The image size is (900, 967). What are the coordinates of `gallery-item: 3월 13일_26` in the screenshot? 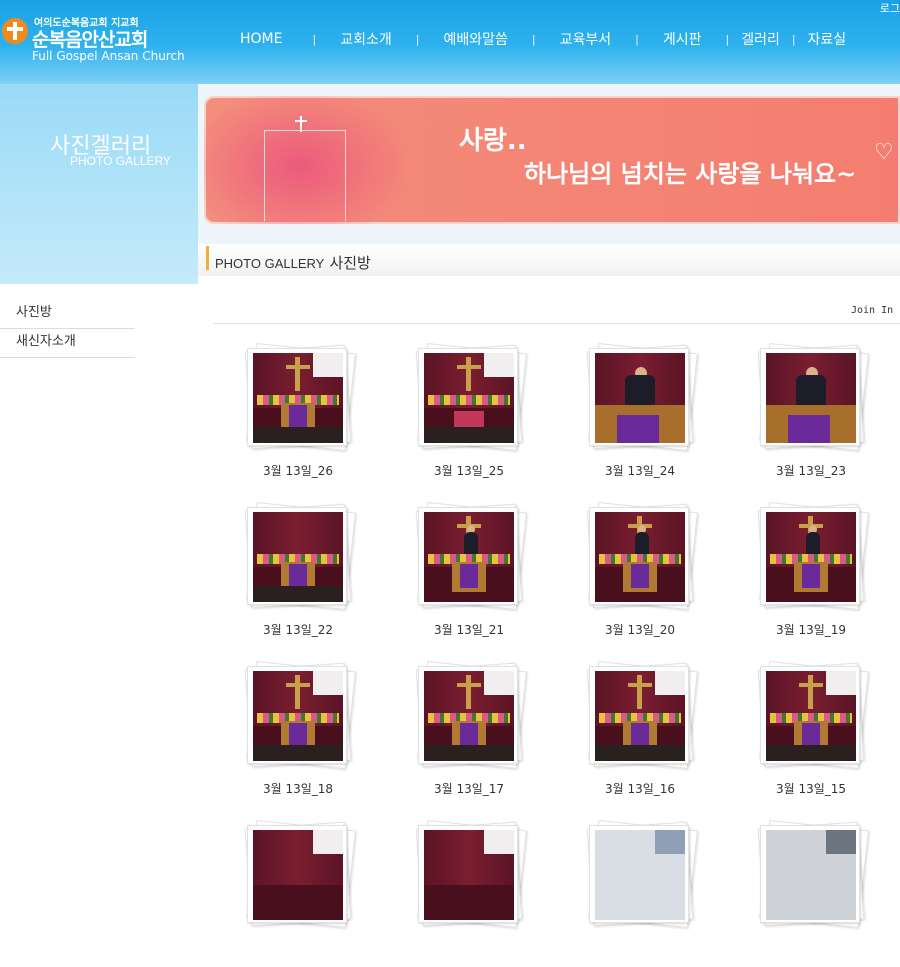 It's located at (284, 415).